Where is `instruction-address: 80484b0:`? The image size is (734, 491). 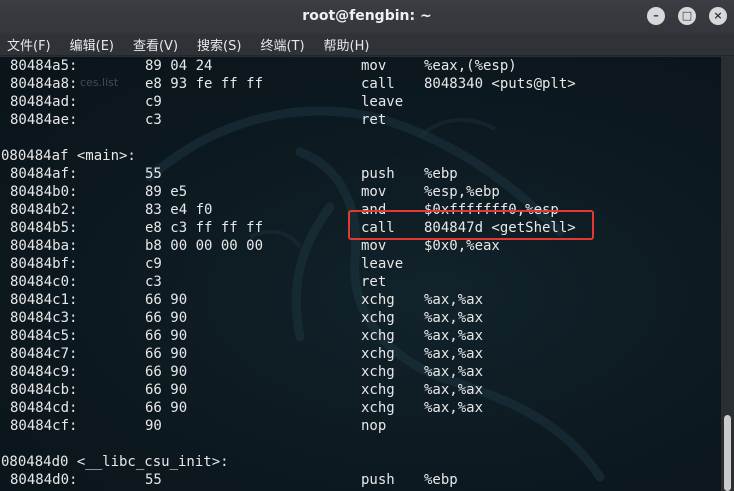 instruction-address: 80484b0: is located at coordinates (44, 192).